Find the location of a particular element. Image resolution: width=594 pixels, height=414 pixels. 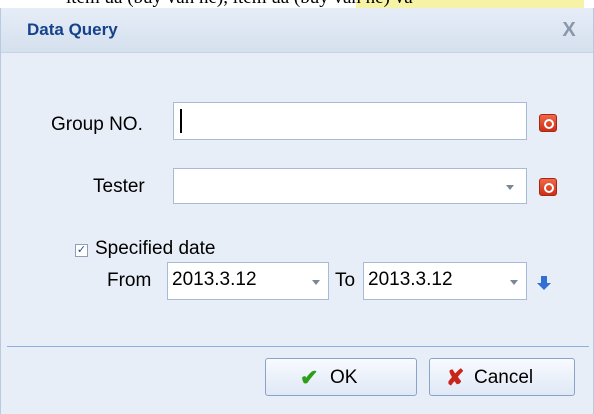

tester-clear-icon is located at coordinates (548, 187).